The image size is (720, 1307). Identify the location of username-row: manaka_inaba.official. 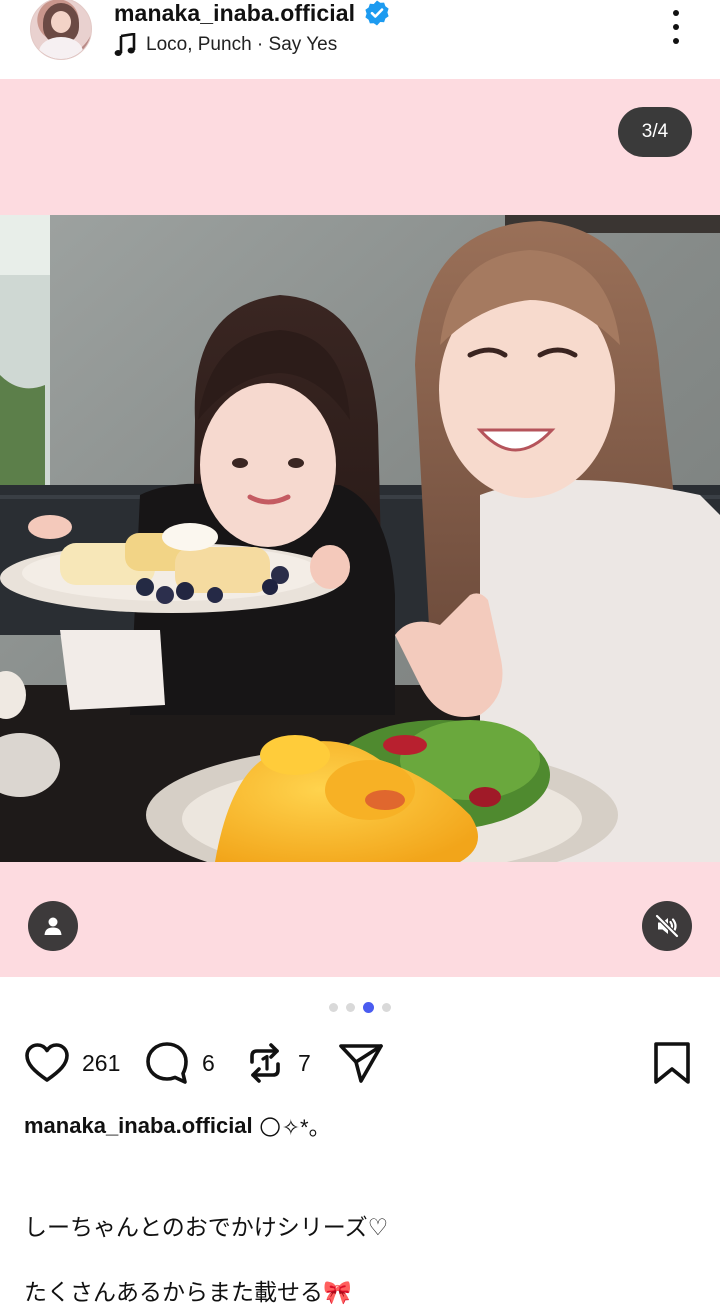
(252, 14).